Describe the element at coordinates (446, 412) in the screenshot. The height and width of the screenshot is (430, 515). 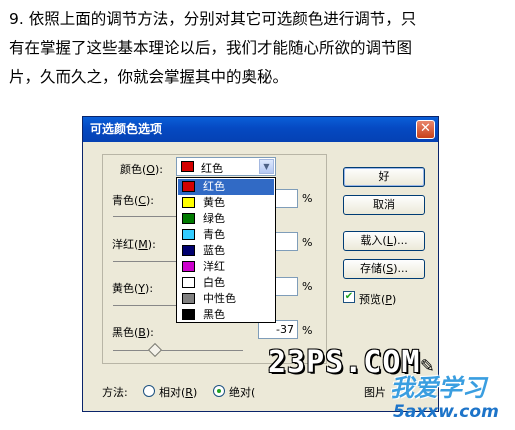
I see `logo-url-text: 5axxw.com` at that location.